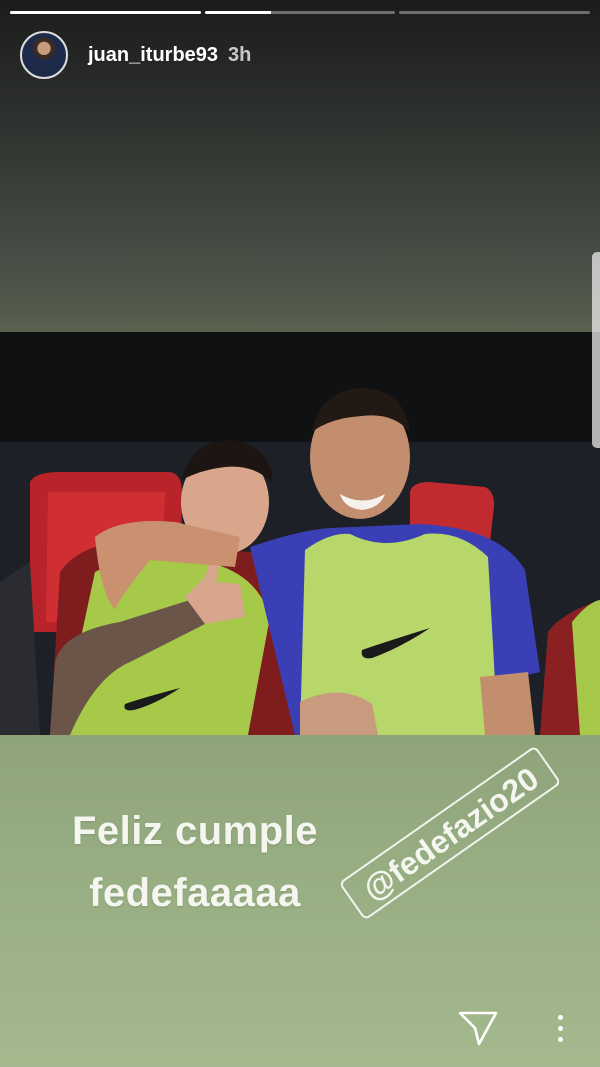 The image size is (600, 1067). Describe the element at coordinates (240, 54) in the screenshot. I see `post-time: 3h` at that location.